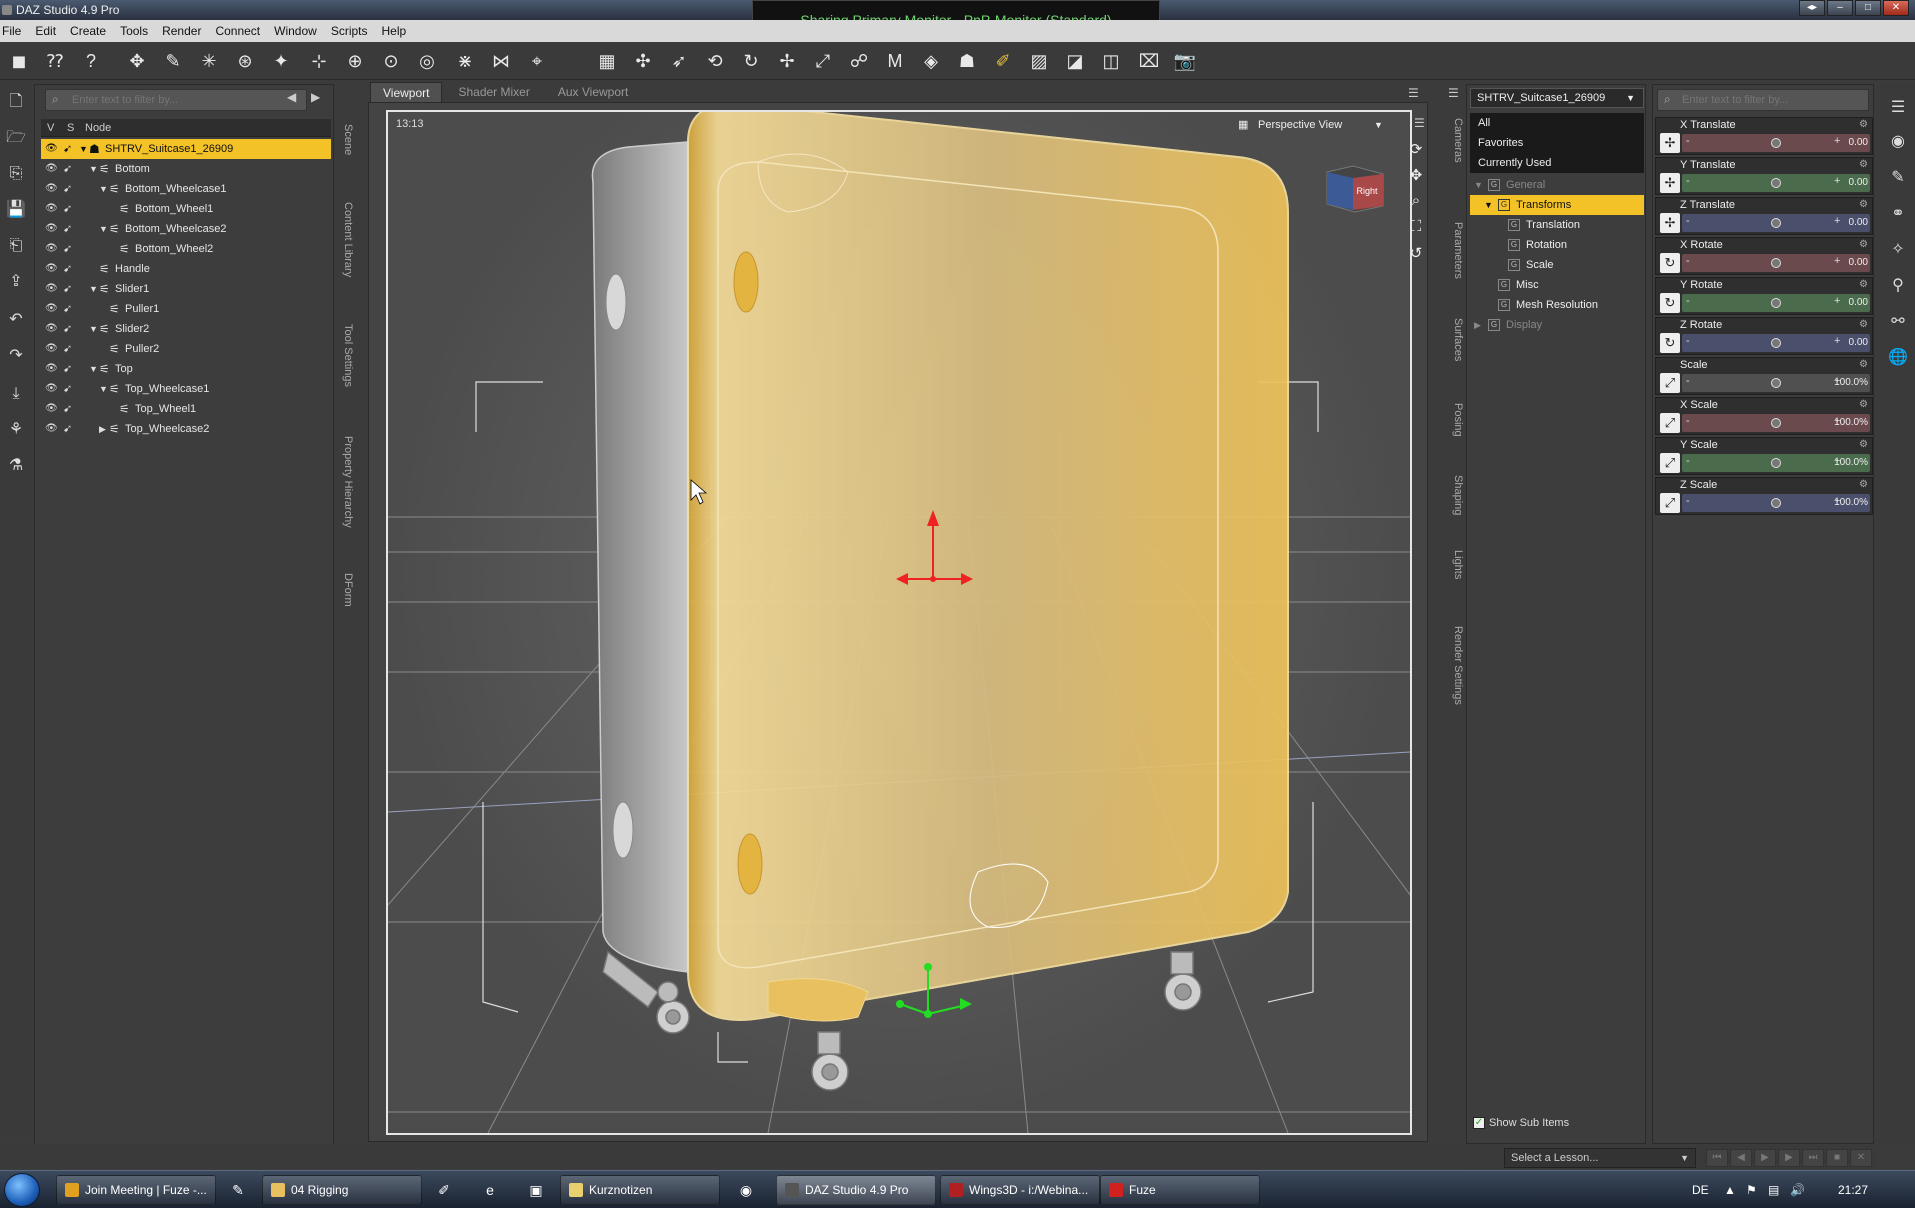 This screenshot has height=1208, width=1915. I want to click on help-icon: ?, so click(91, 61).